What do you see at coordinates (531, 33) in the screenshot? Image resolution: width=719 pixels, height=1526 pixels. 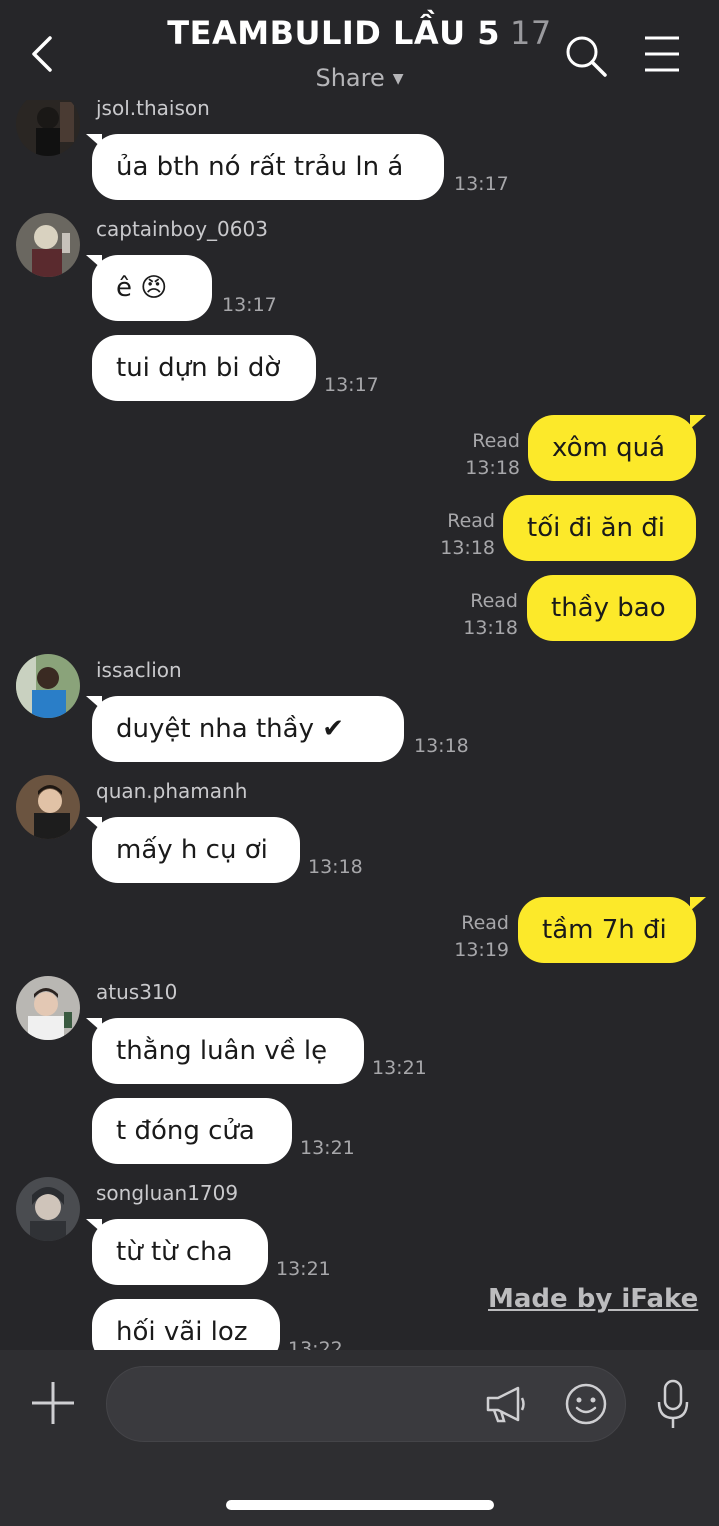 I see `member-count: 17` at bounding box center [531, 33].